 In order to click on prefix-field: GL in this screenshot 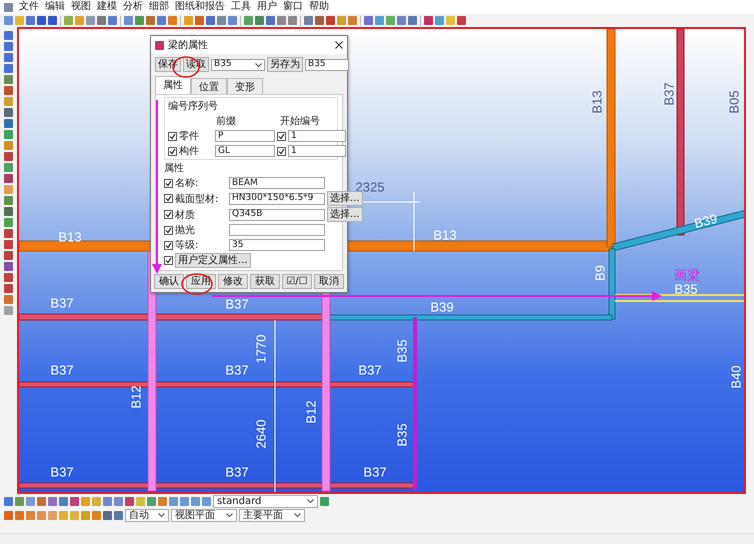, I will do `click(245, 151)`.